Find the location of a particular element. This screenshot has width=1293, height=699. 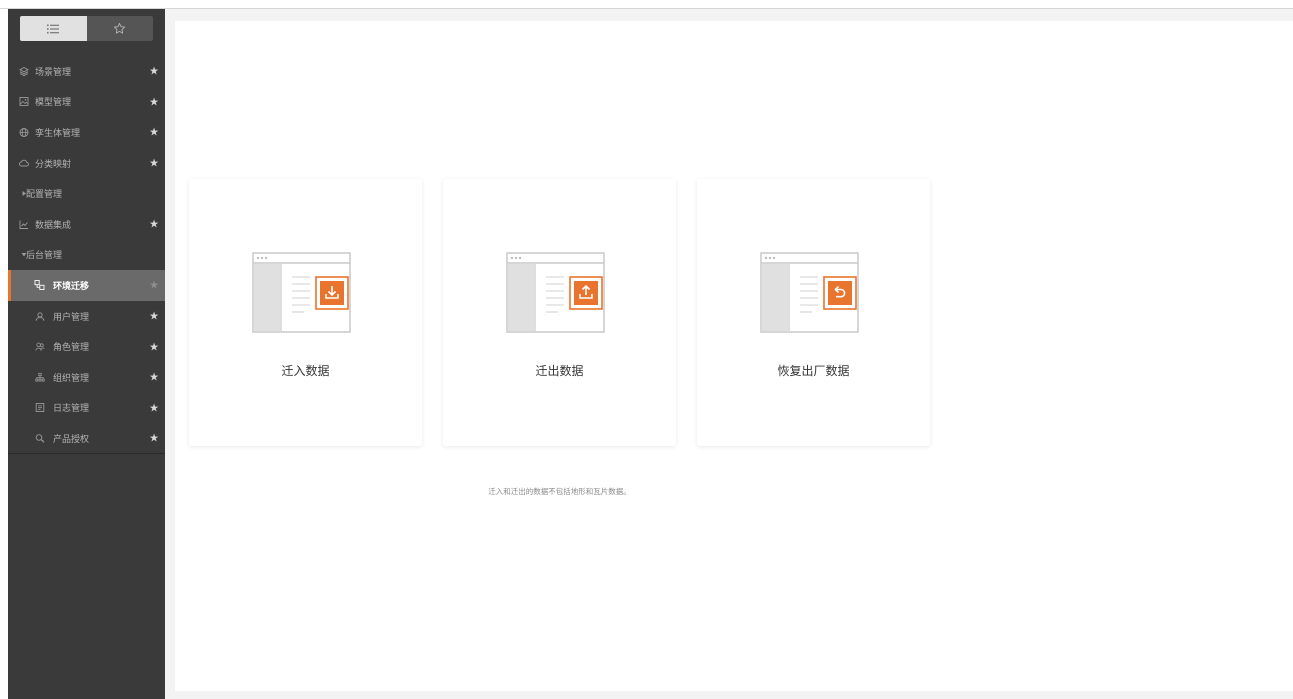

sidebar-item-label: 用户管理 is located at coordinates (71, 317).